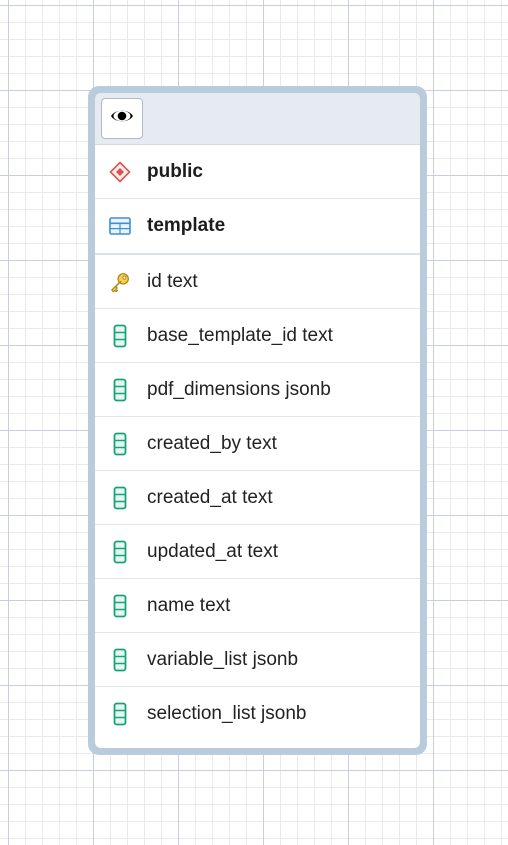 Image resolution: width=508 pixels, height=845 pixels. I want to click on eye-icon, so click(122, 118).